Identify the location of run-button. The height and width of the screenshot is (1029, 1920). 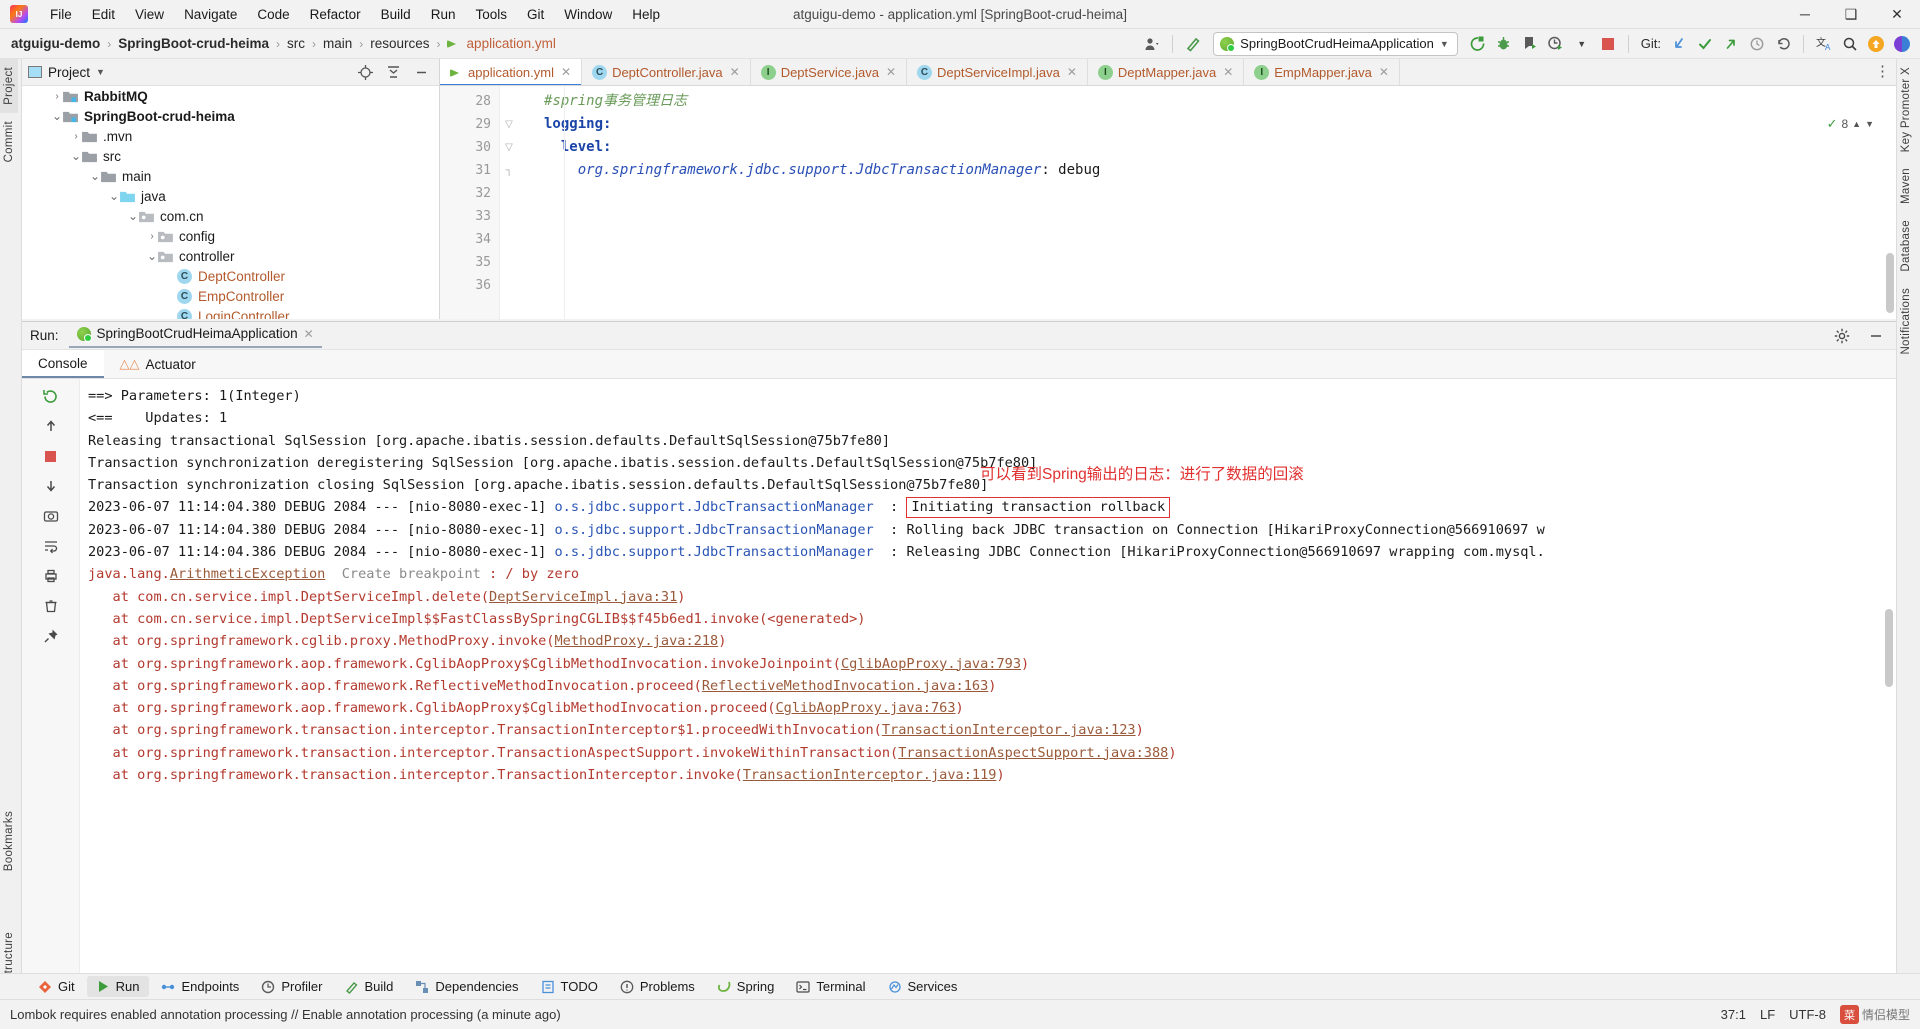
(1478, 44).